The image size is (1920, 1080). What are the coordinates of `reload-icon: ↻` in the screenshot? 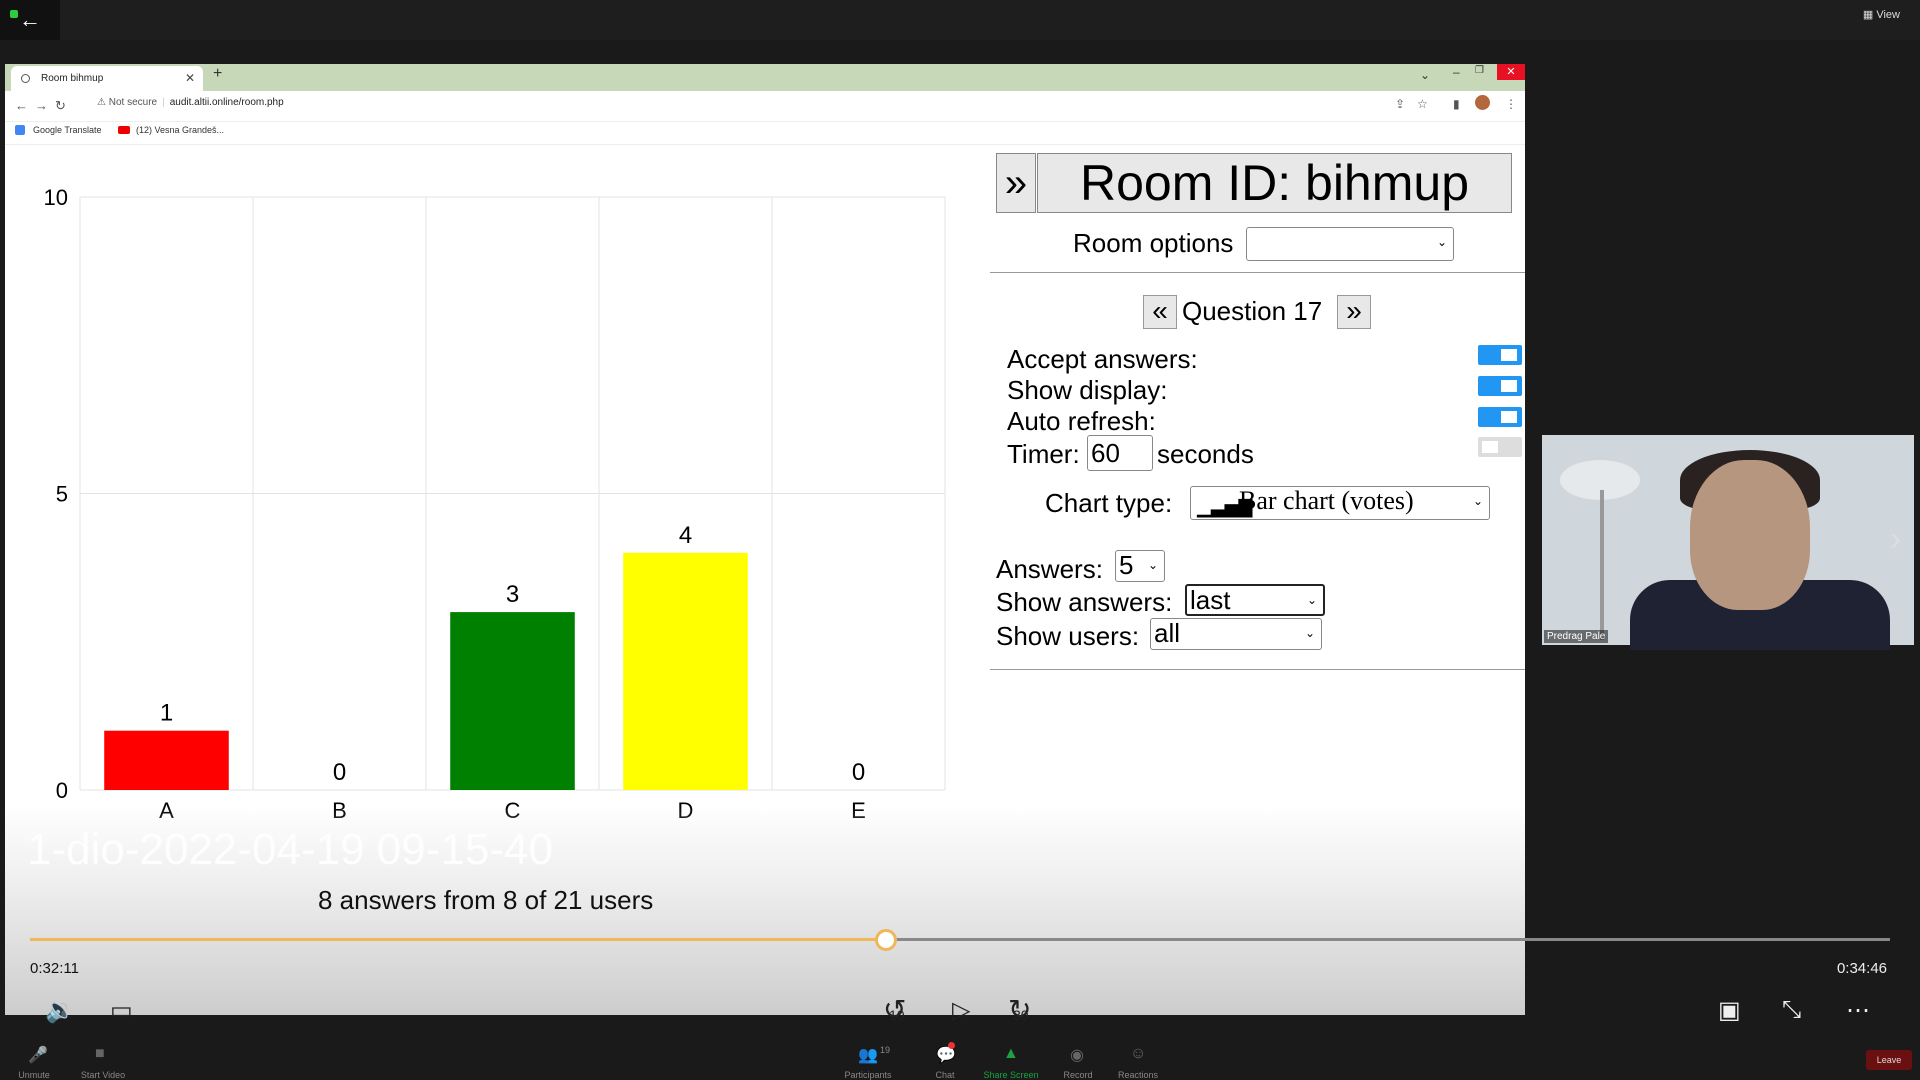 It's located at (60, 106).